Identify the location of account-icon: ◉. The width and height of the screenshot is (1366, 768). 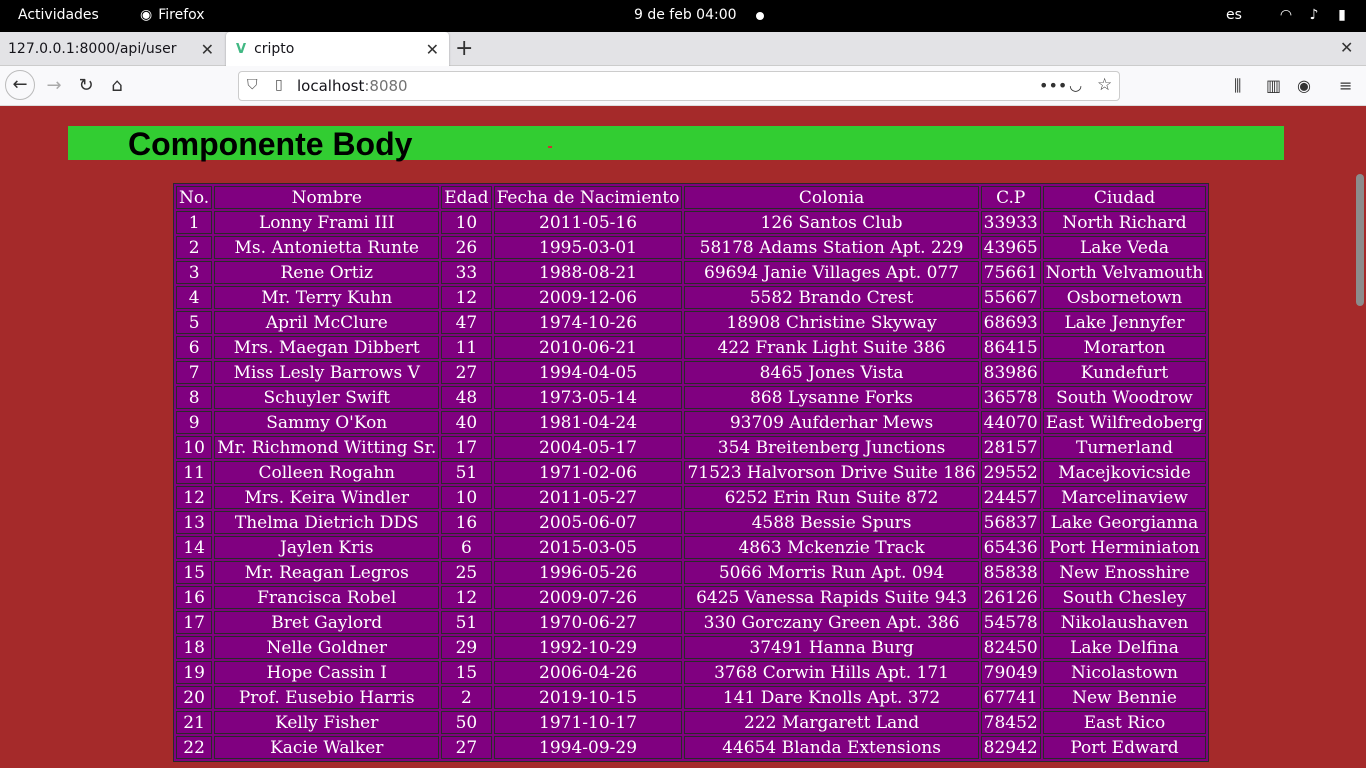
(1304, 85).